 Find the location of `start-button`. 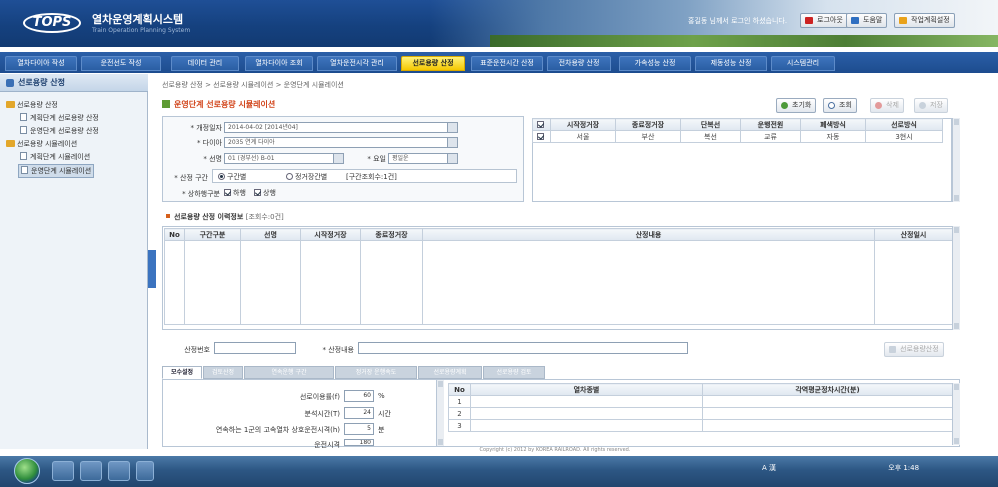

start-button is located at coordinates (27, 471).